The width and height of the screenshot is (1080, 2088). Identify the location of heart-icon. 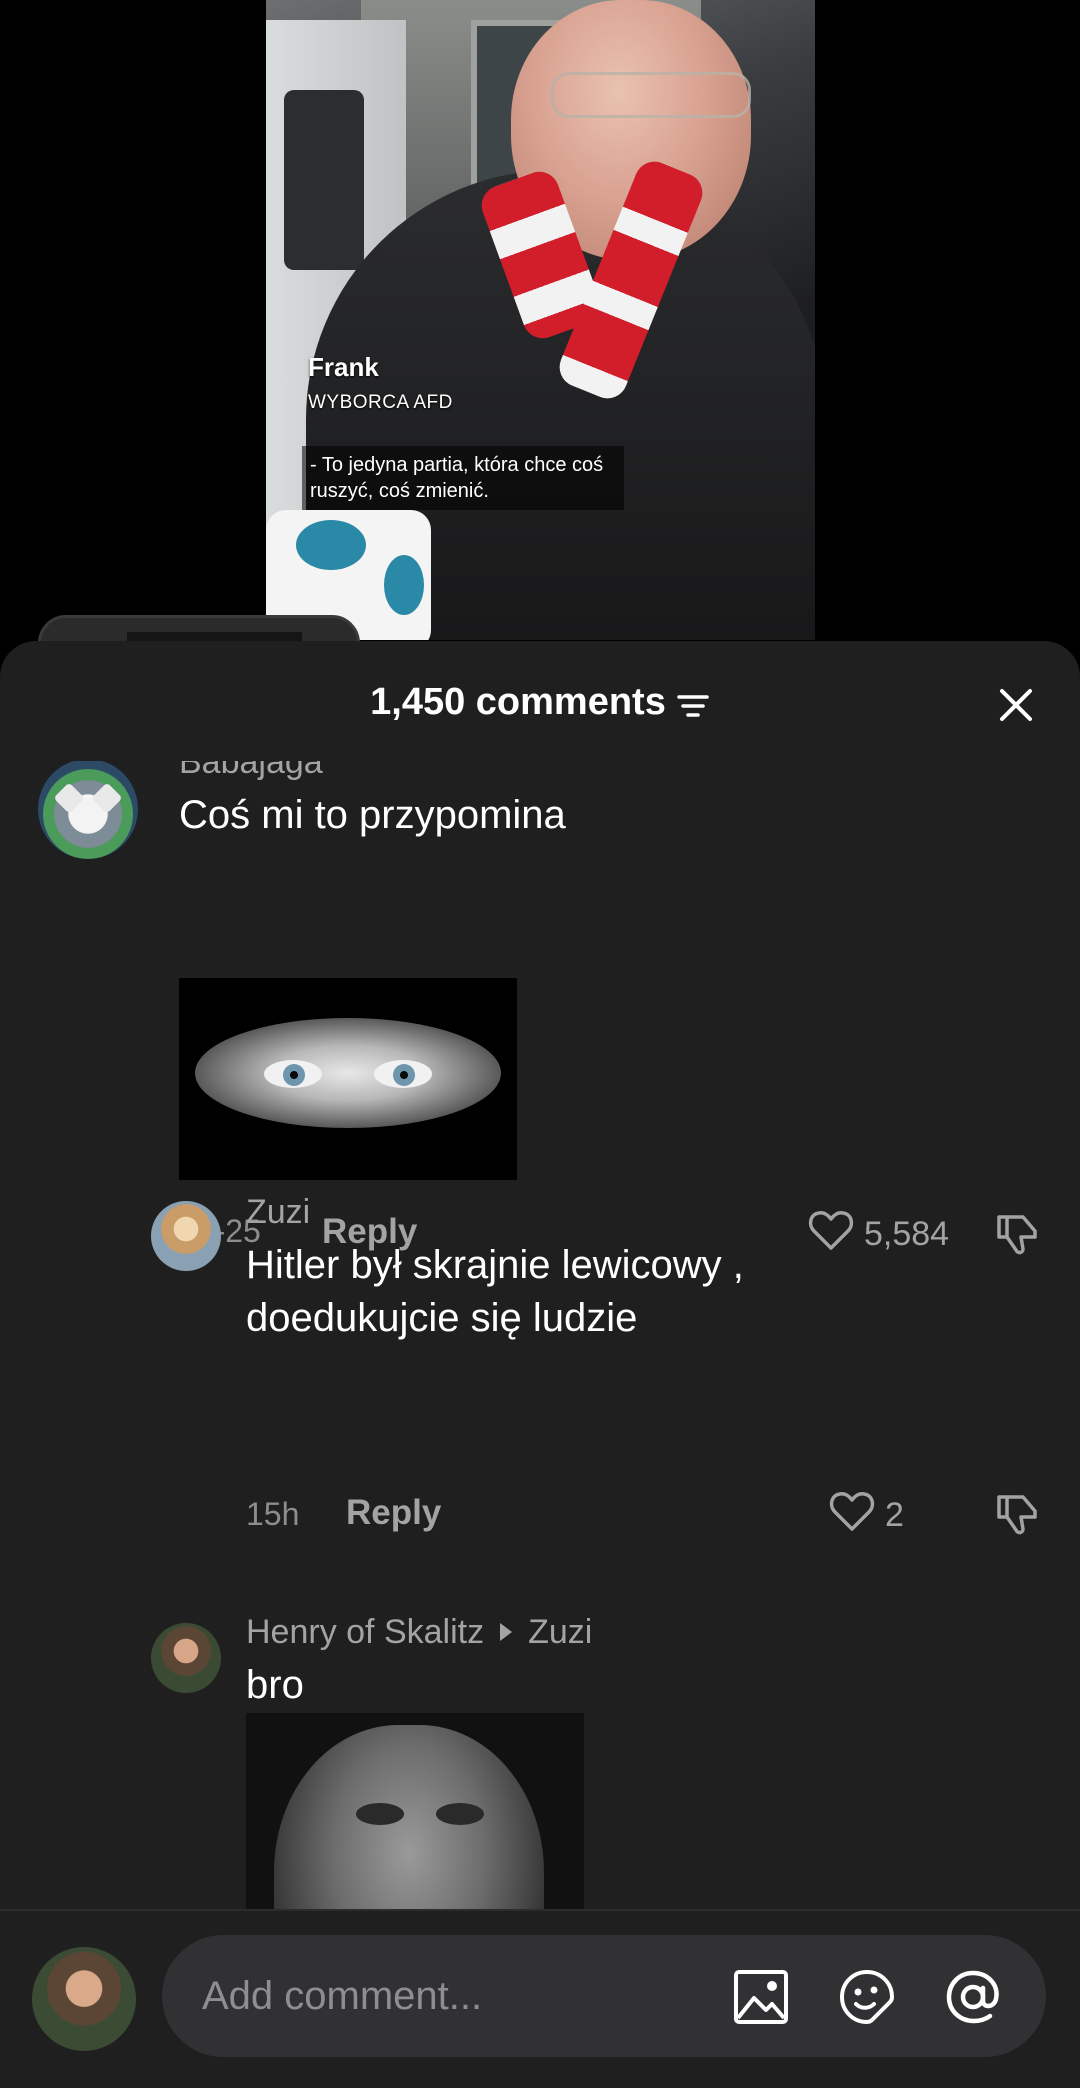
(852, 1515).